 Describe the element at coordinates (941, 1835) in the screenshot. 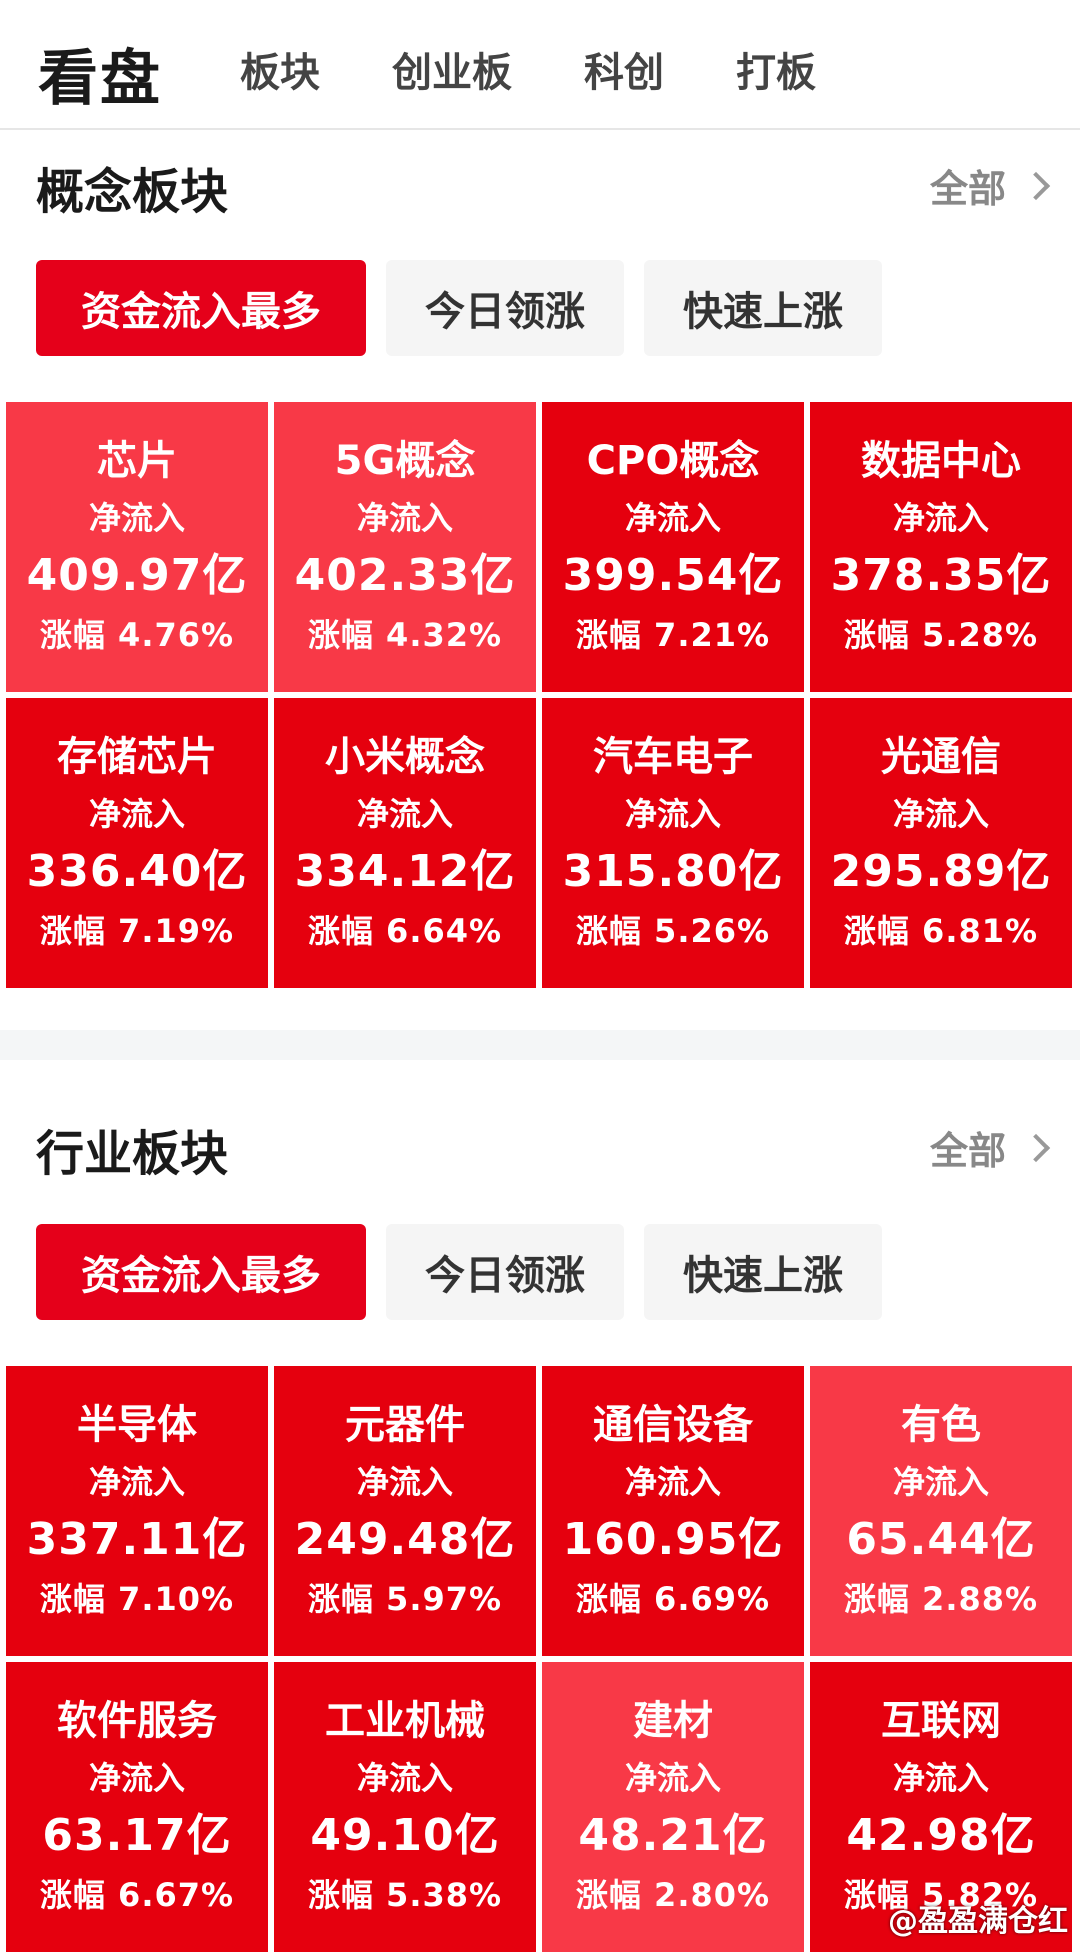

I see `net-inflow-value: 42.98亿` at that location.